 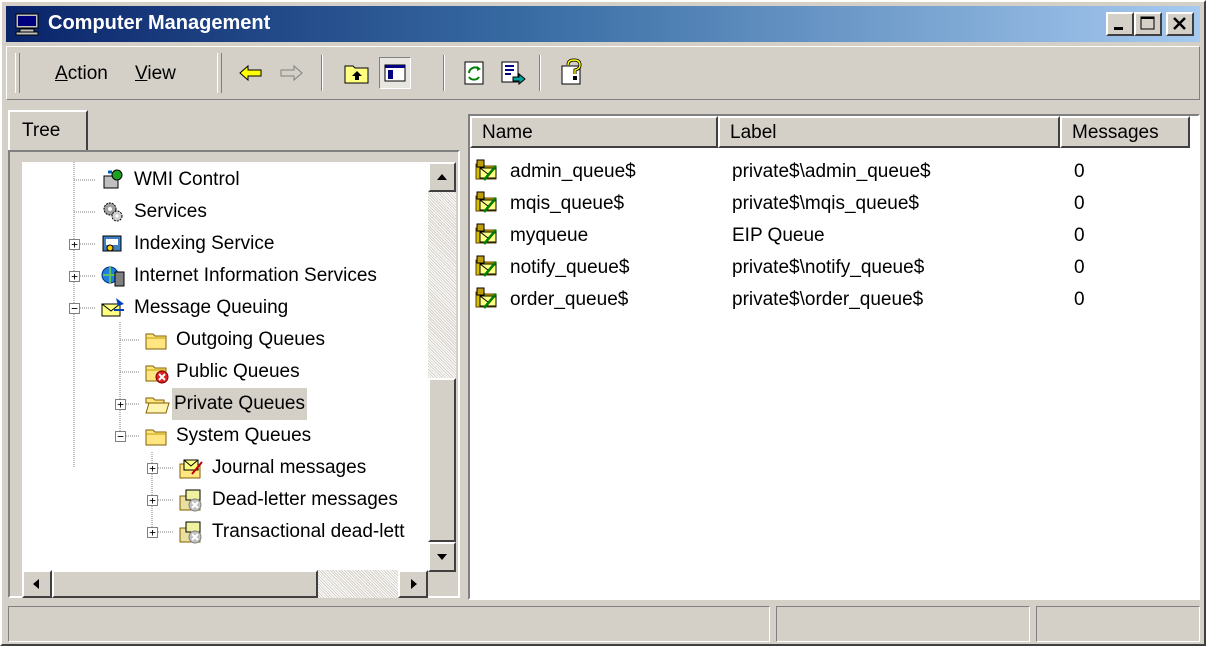 What do you see at coordinates (889, 132) in the screenshot?
I see `column-header-label: Label` at bounding box center [889, 132].